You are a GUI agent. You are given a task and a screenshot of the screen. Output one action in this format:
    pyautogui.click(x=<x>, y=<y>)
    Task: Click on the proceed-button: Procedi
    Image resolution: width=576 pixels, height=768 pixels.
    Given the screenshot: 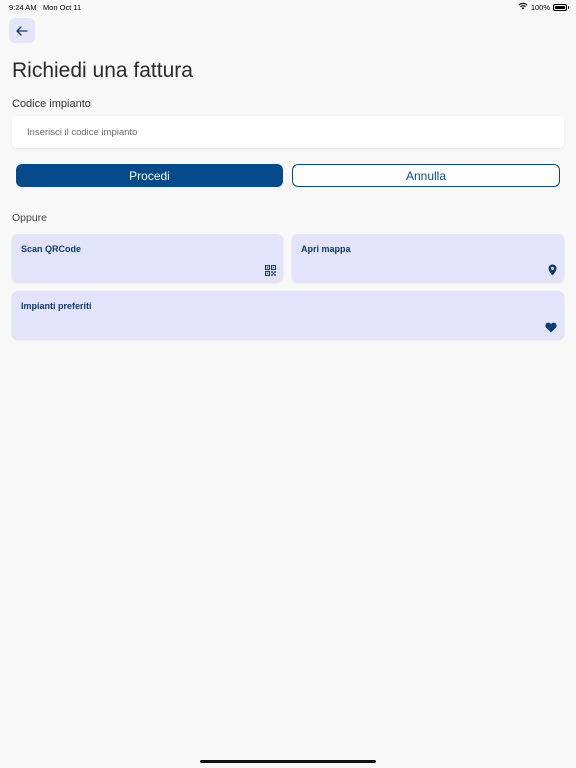 What is the action you would take?
    pyautogui.click(x=149, y=175)
    